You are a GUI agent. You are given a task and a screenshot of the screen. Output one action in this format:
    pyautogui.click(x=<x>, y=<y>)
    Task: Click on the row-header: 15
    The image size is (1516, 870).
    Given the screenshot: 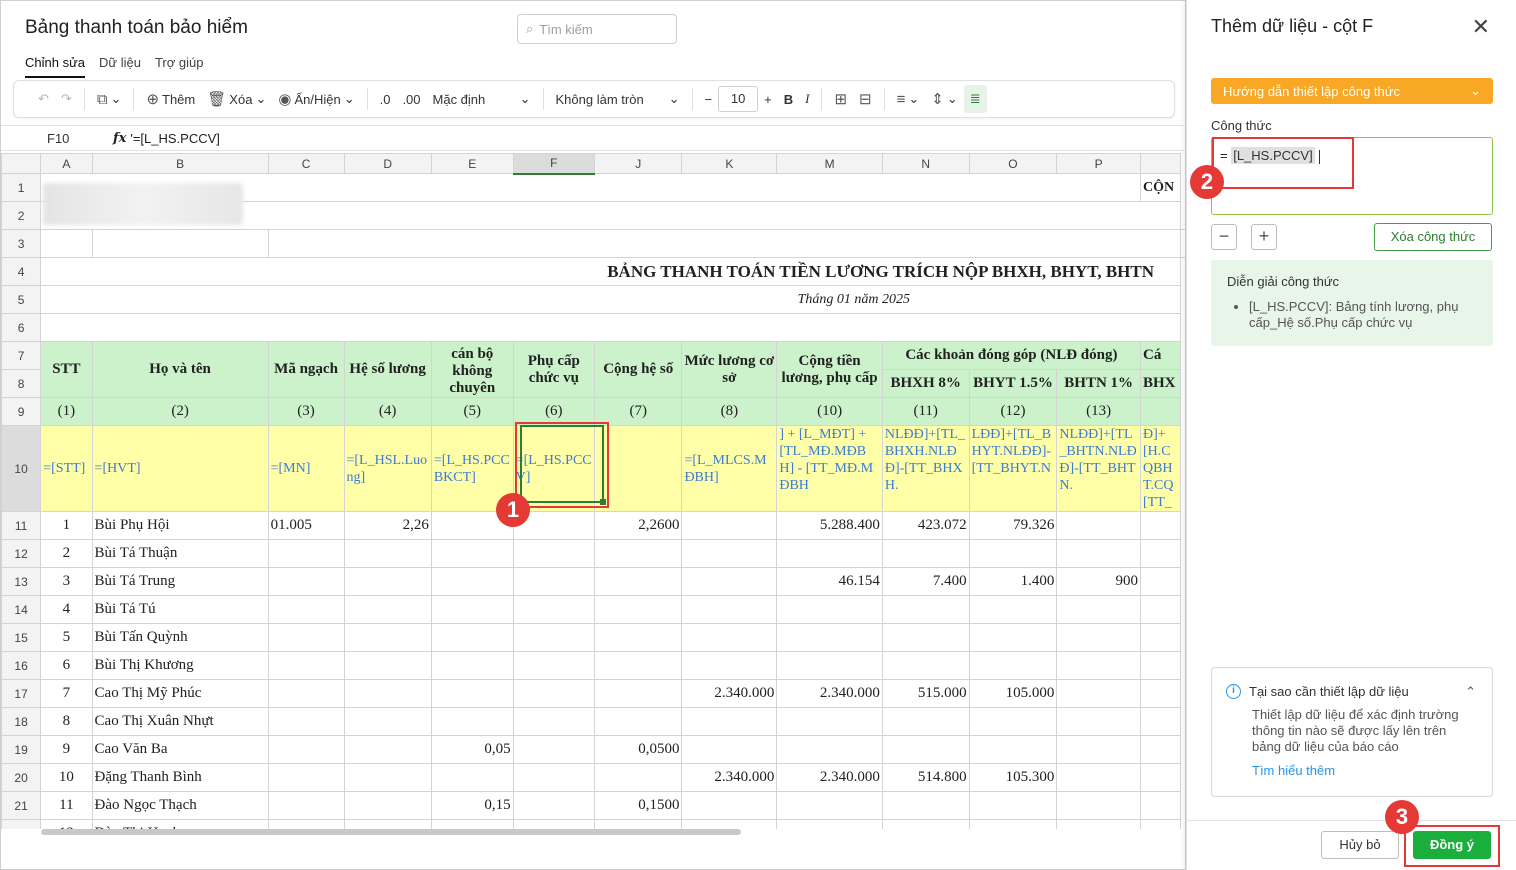 What is the action you would take?
    pyautogui.click(x=21, y=637)
    